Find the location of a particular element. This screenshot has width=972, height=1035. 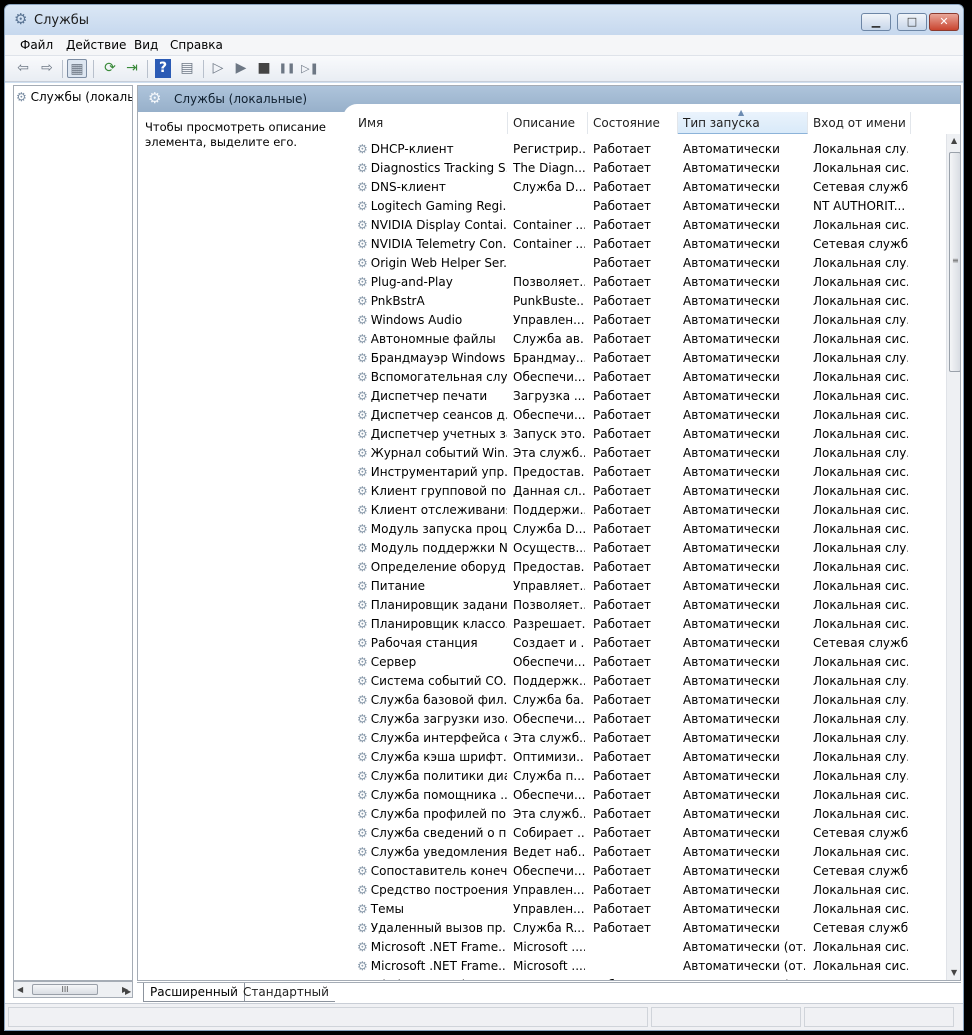

vertical-scrollbar: ▲ ≡ ▼ is located at coordinates (953, 557).